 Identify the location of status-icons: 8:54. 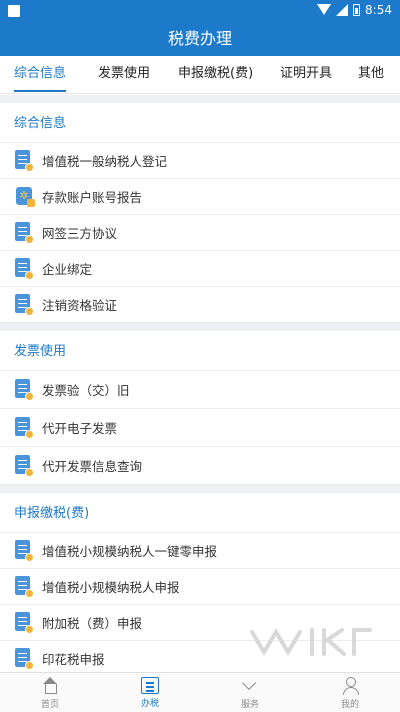
(354, 10).